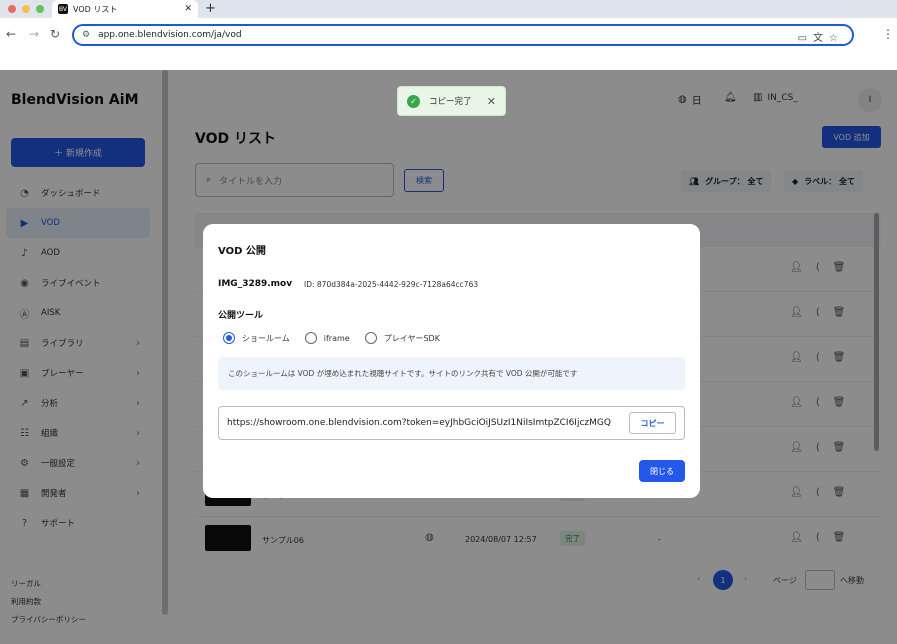  I want to click on browser-tab-strip: BV VOD リスト ✕ +, so click(448, 9).